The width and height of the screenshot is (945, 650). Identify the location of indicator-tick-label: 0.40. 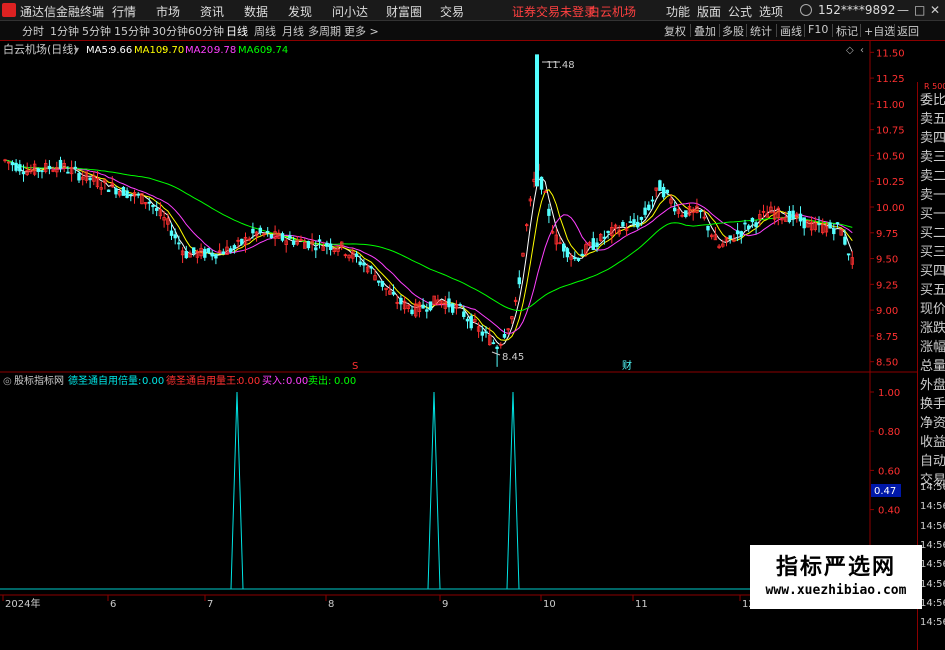
(889, 511).